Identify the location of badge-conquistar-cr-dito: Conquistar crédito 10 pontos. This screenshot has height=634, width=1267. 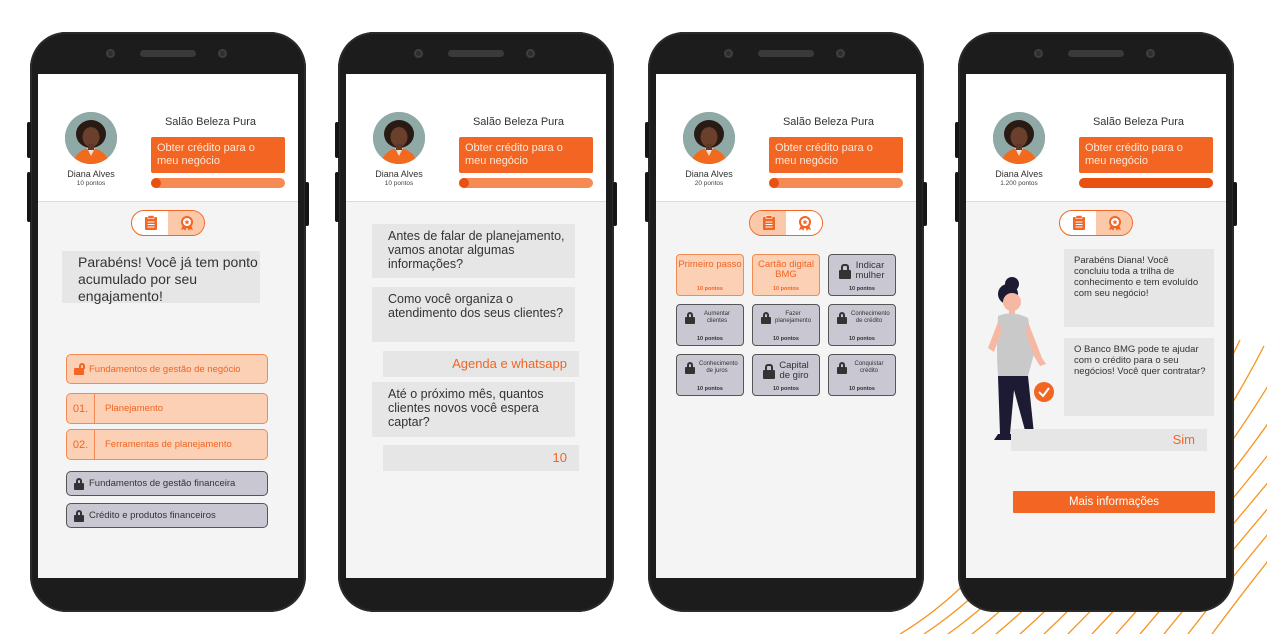
(862, 375).